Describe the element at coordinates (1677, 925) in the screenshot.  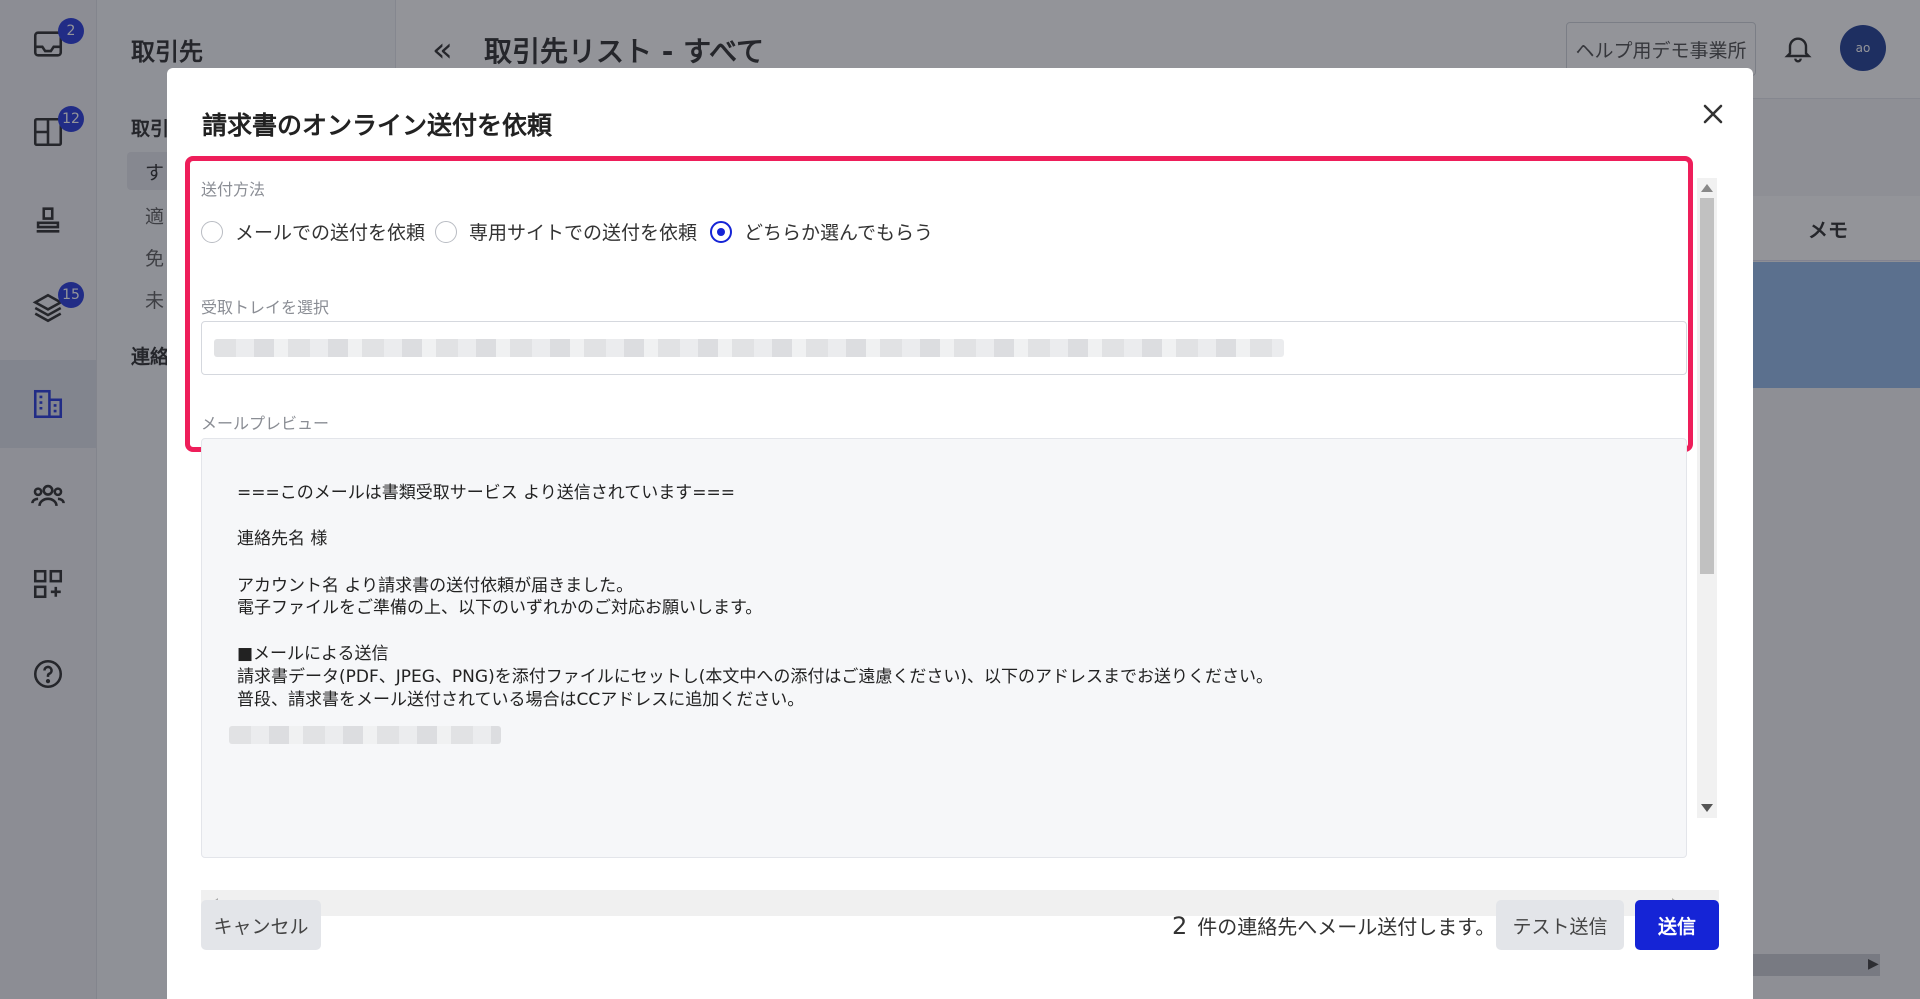
I see `send-button: 送信` at that location.